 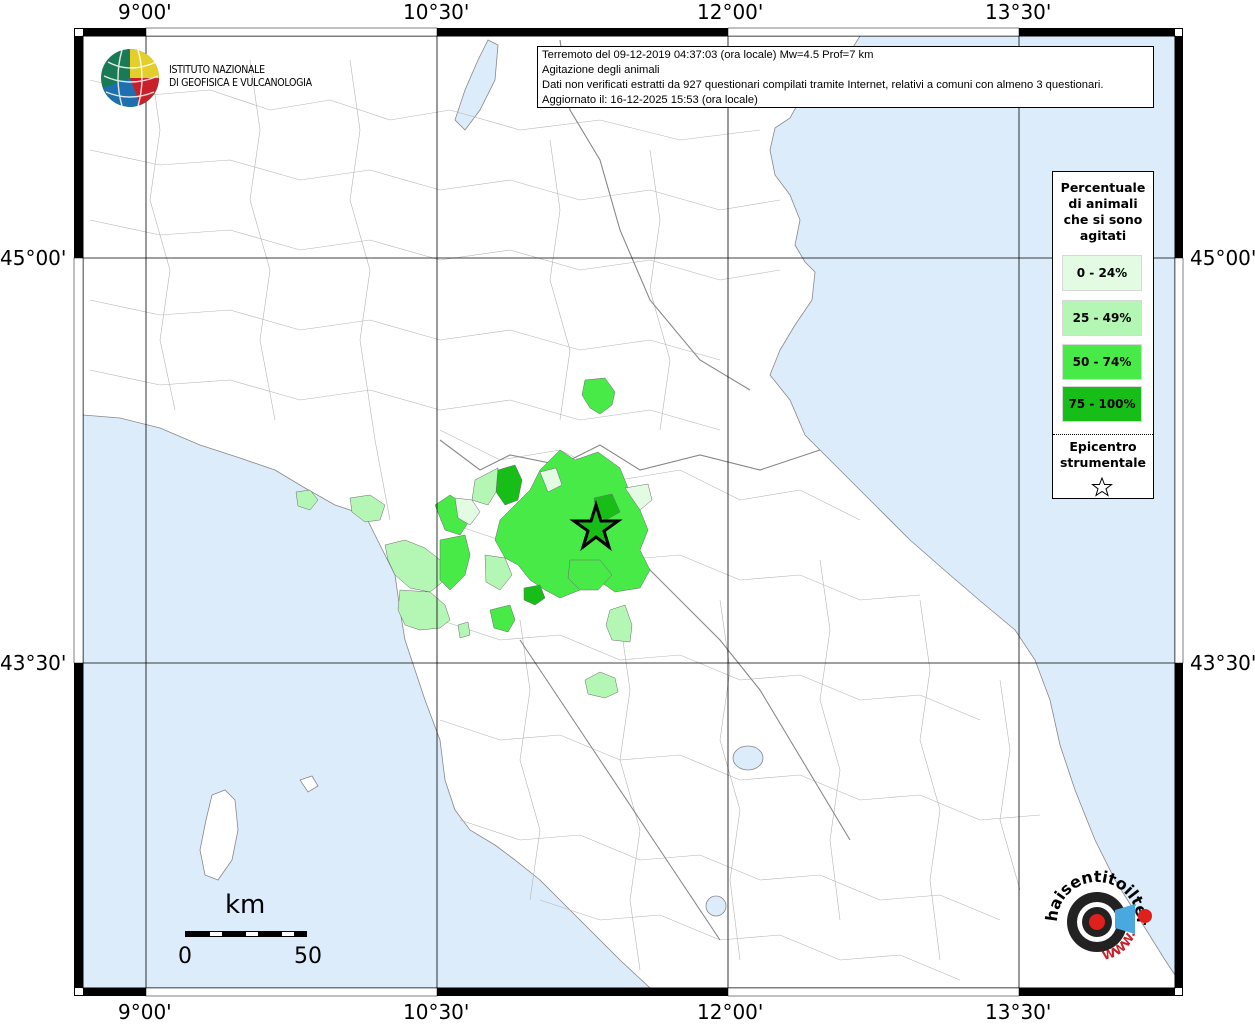 I want to click on top-lon-label-3: 12°00', so click(x=730, y=12).